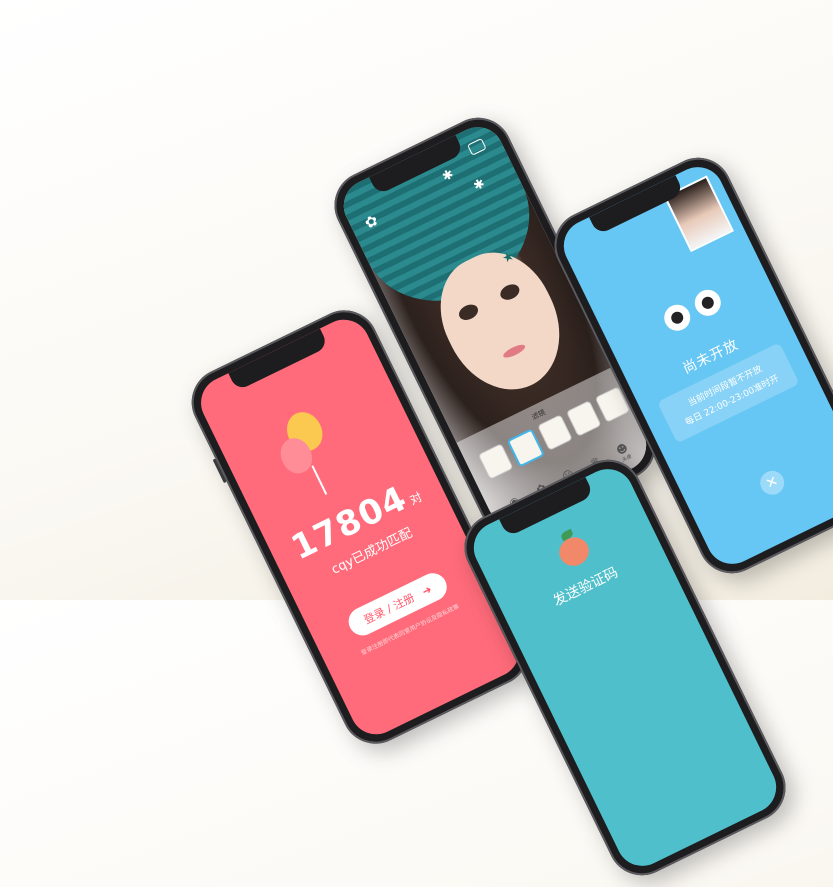 This screenshot has height=887, width=833. What do you see at coordinates (219, 471) in the screenshot?
I see `volume-button` at bounding box center [219, 471].